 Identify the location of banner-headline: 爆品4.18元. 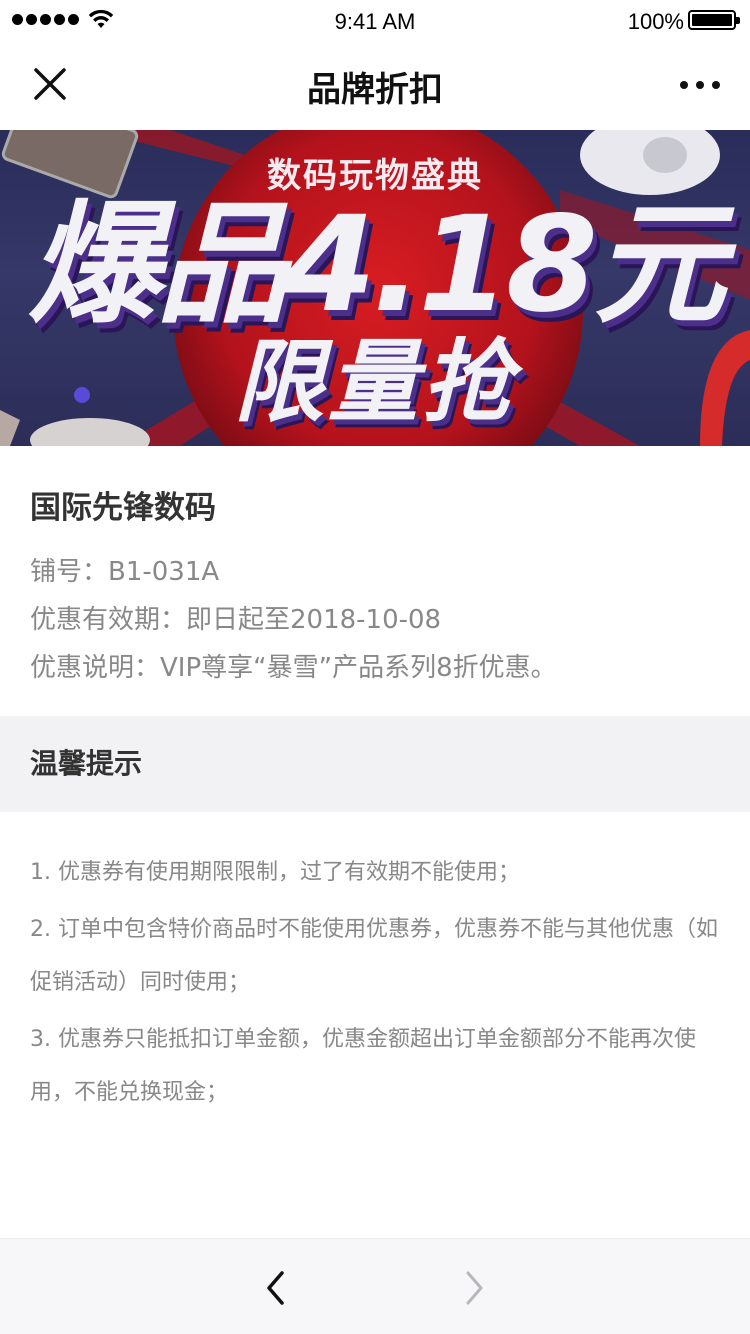
(377, 265).